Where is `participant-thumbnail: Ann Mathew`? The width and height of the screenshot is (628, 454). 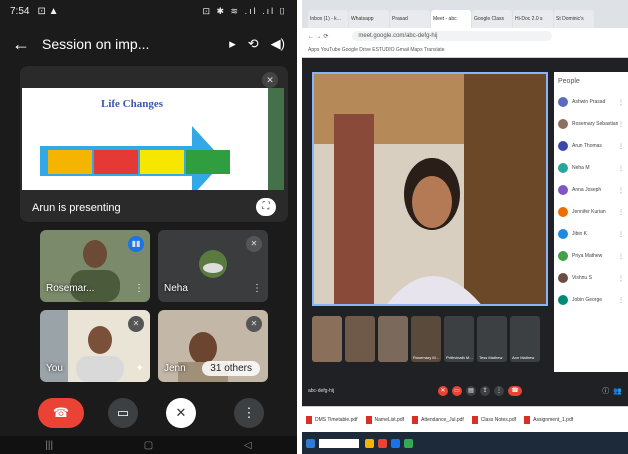
participant-thumbnail: Ann Mathew is located at coordinates (525, 339).